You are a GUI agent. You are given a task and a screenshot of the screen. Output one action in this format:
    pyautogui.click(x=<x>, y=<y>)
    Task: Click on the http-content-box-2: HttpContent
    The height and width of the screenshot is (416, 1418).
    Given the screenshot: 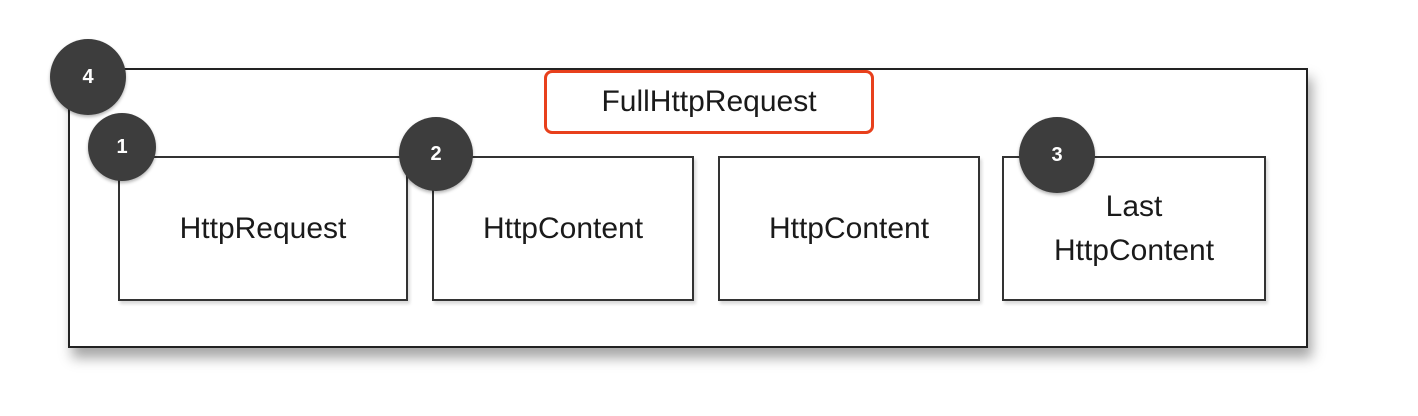 What is the action you would take?
    pyautogui.click(x=849, y=228)
    